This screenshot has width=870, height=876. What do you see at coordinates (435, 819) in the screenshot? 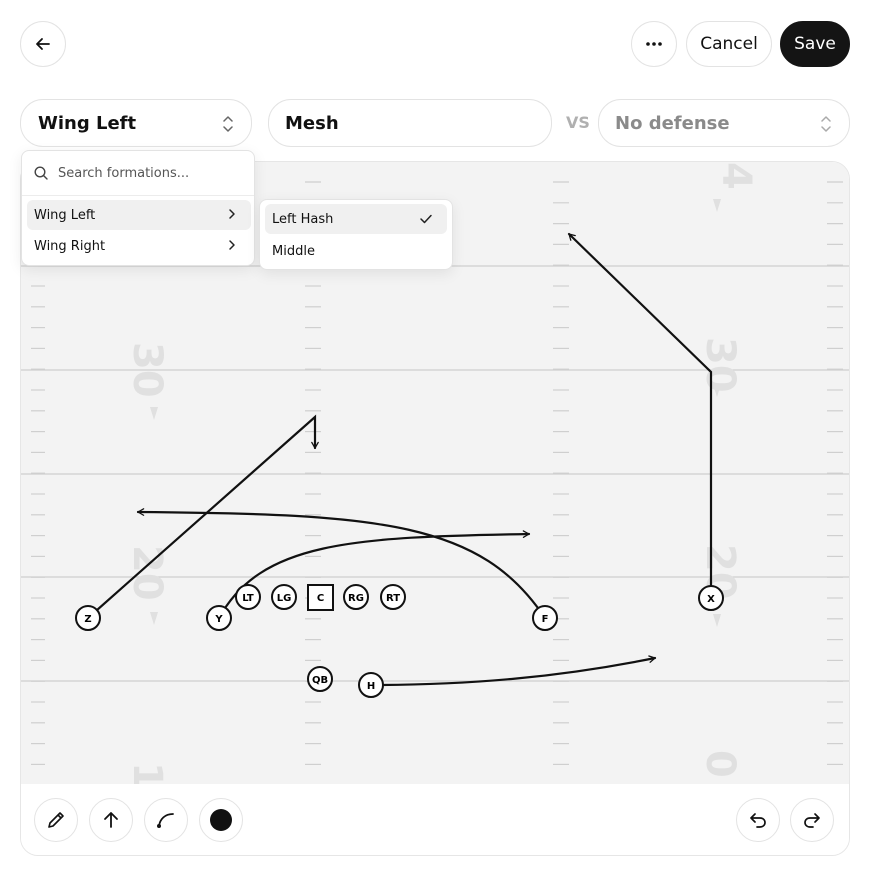
I see `drawing-toolbar` at bounding box center [435, 819].